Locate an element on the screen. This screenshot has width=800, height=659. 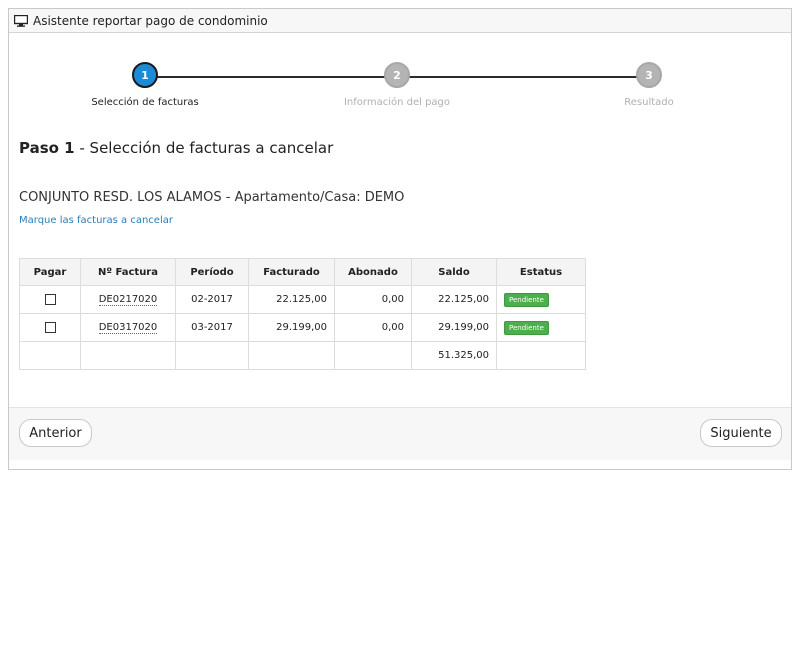
wizard-step-2: 2 Información del pago is located at coordinates (397, 85).